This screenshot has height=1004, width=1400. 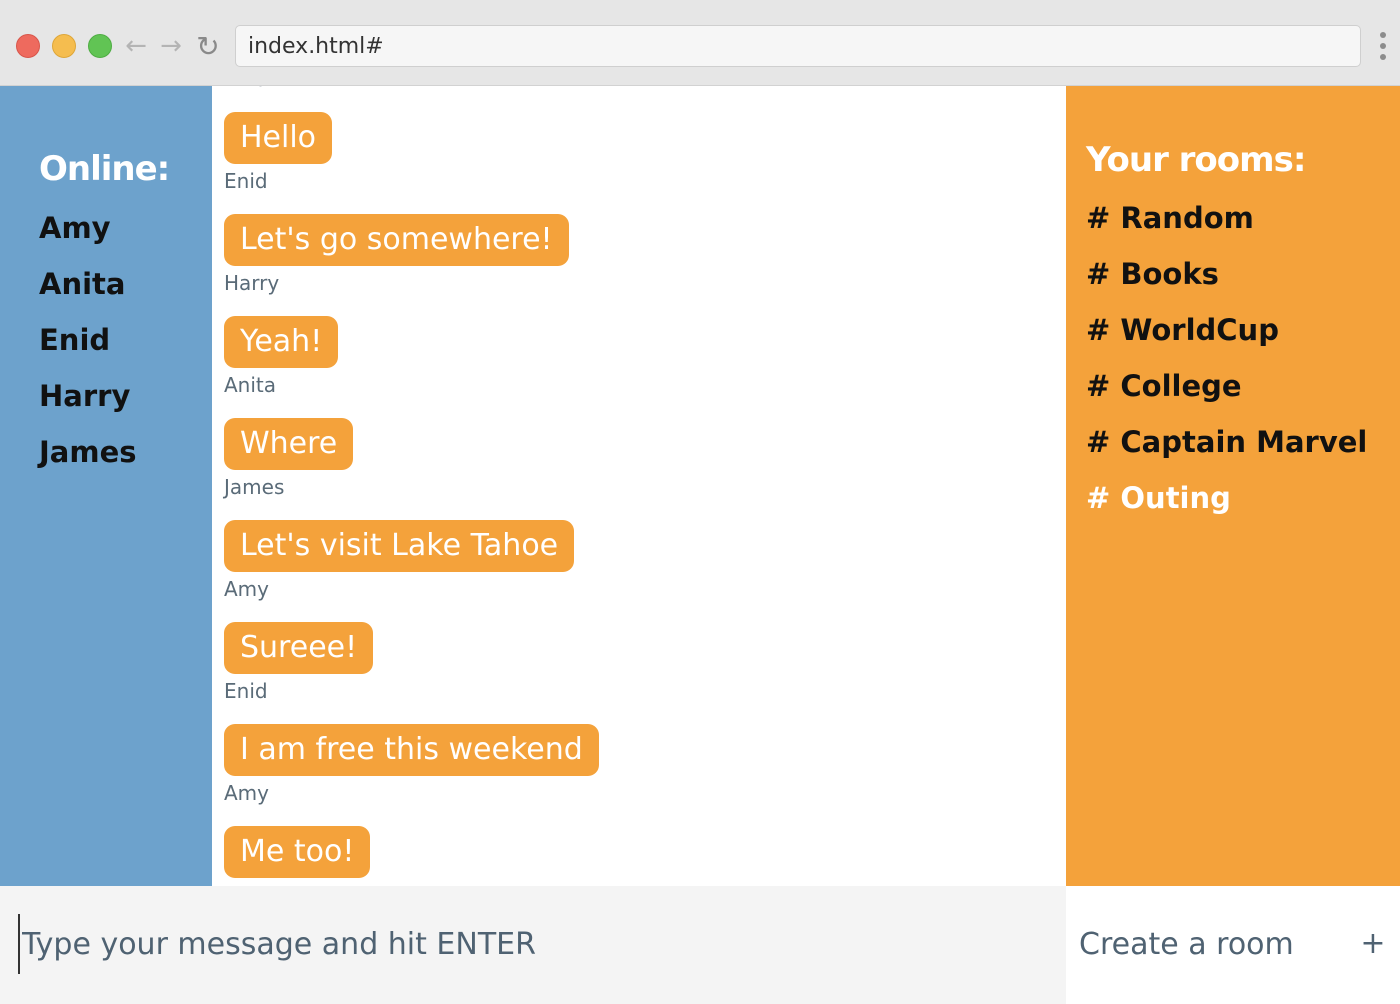 I want to click on message-sender: Anita, so click(x=250, y=385).